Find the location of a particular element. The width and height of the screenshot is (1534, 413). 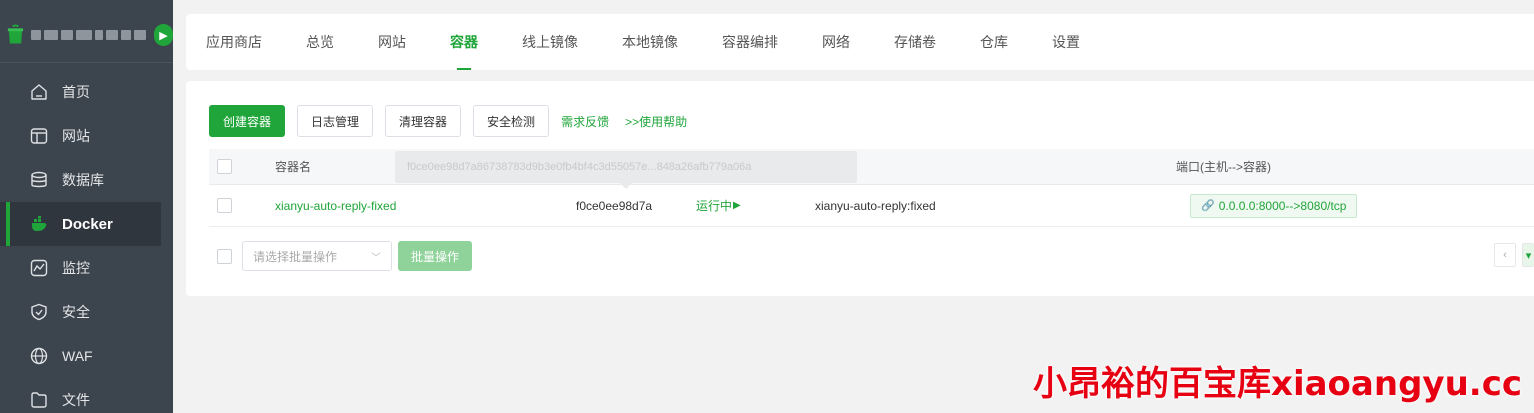

tab-overview: 总览 is located at coordinates (320, 42).